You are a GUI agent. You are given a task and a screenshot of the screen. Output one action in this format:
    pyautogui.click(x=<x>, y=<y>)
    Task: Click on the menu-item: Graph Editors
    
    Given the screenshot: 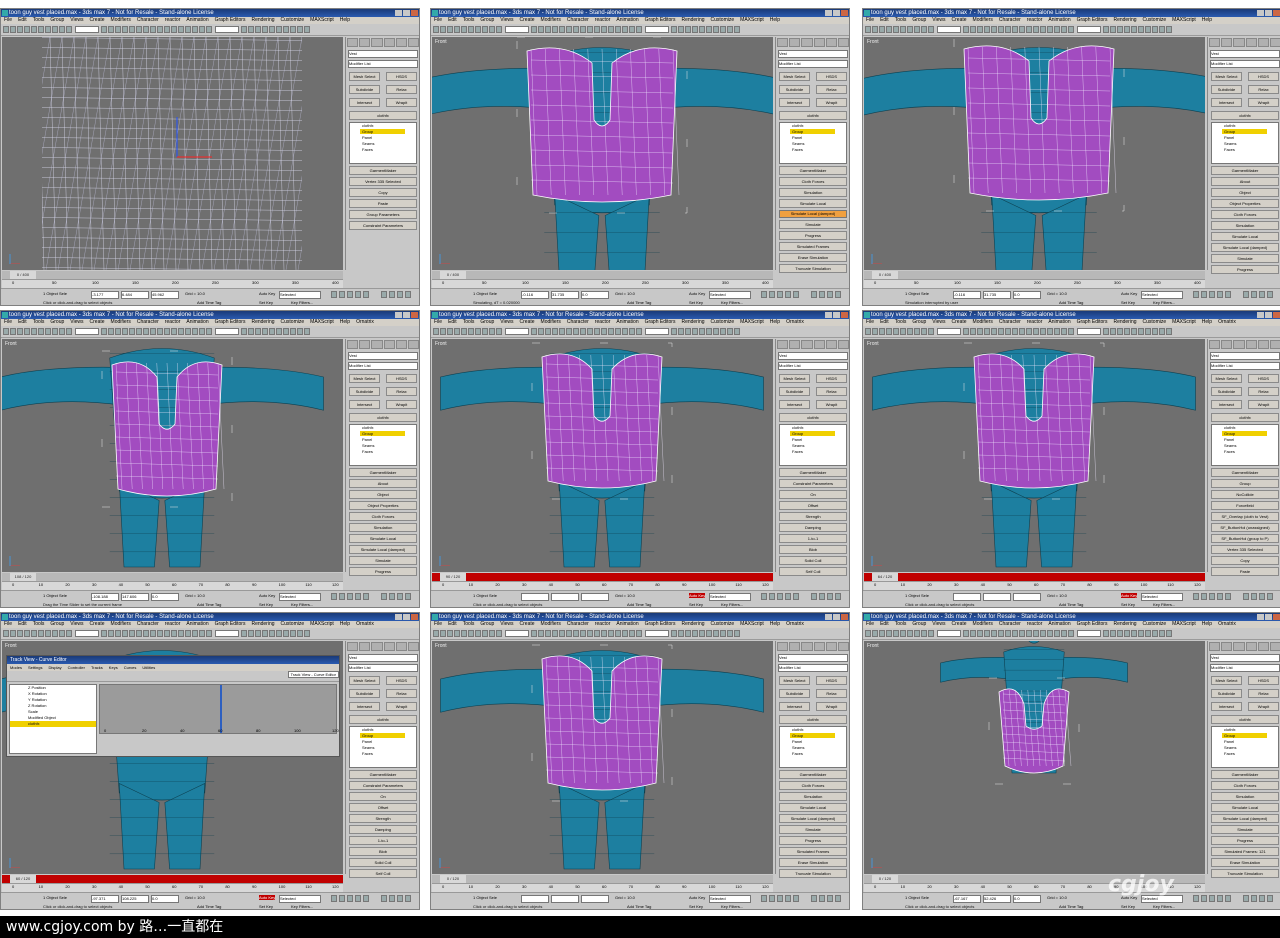 What is the action you would take?
    pyautogui.click(x=230, y=20)
    